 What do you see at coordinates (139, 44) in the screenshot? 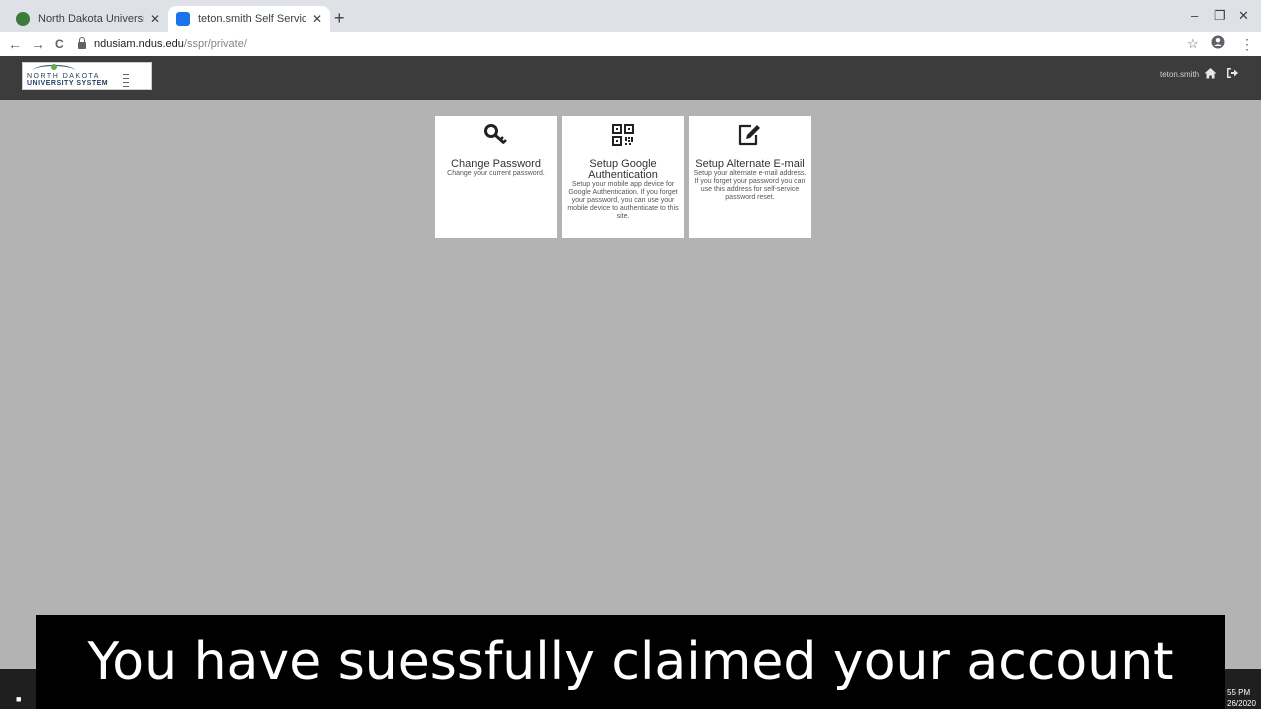
I see `url-host: ndusiam.ndus.edu` at bounding box center [139, 44].